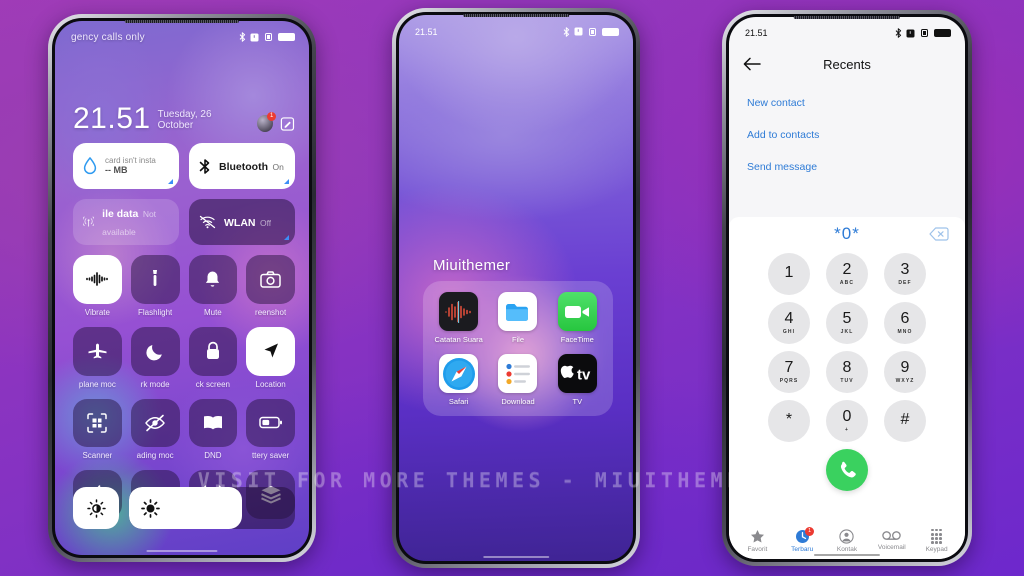  I want to click on qs-cell-reading-mode: ading moc, so click(155, 429).